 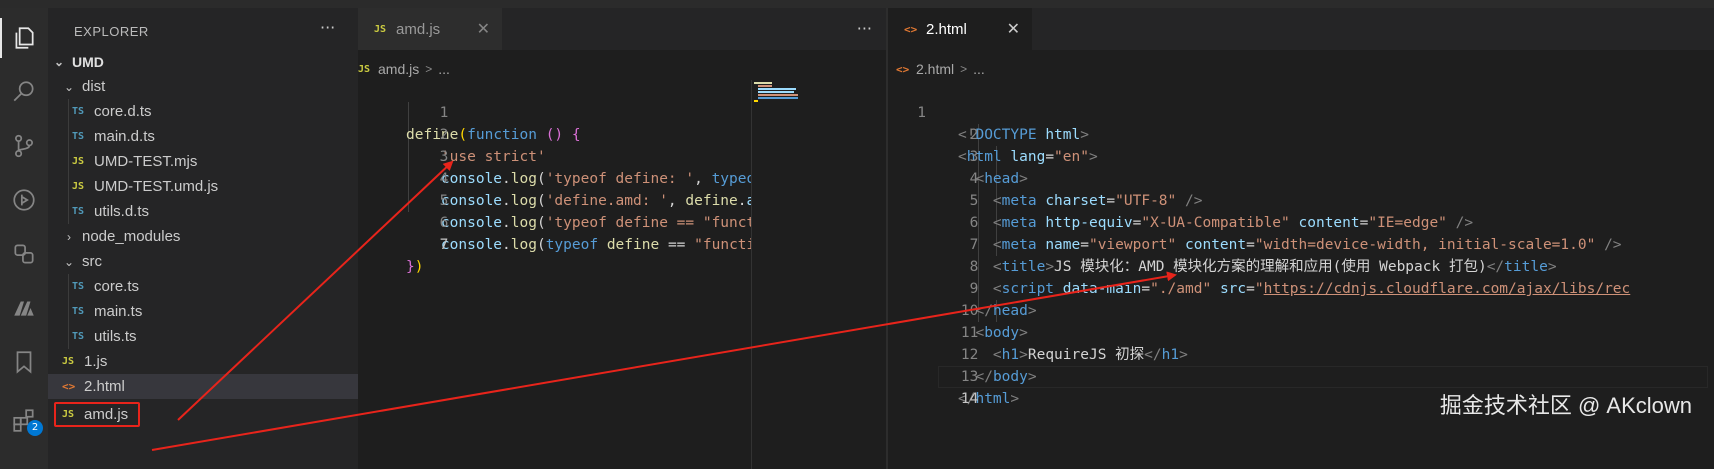 I want to click on source-control-icon, so click(x=24, y=146).